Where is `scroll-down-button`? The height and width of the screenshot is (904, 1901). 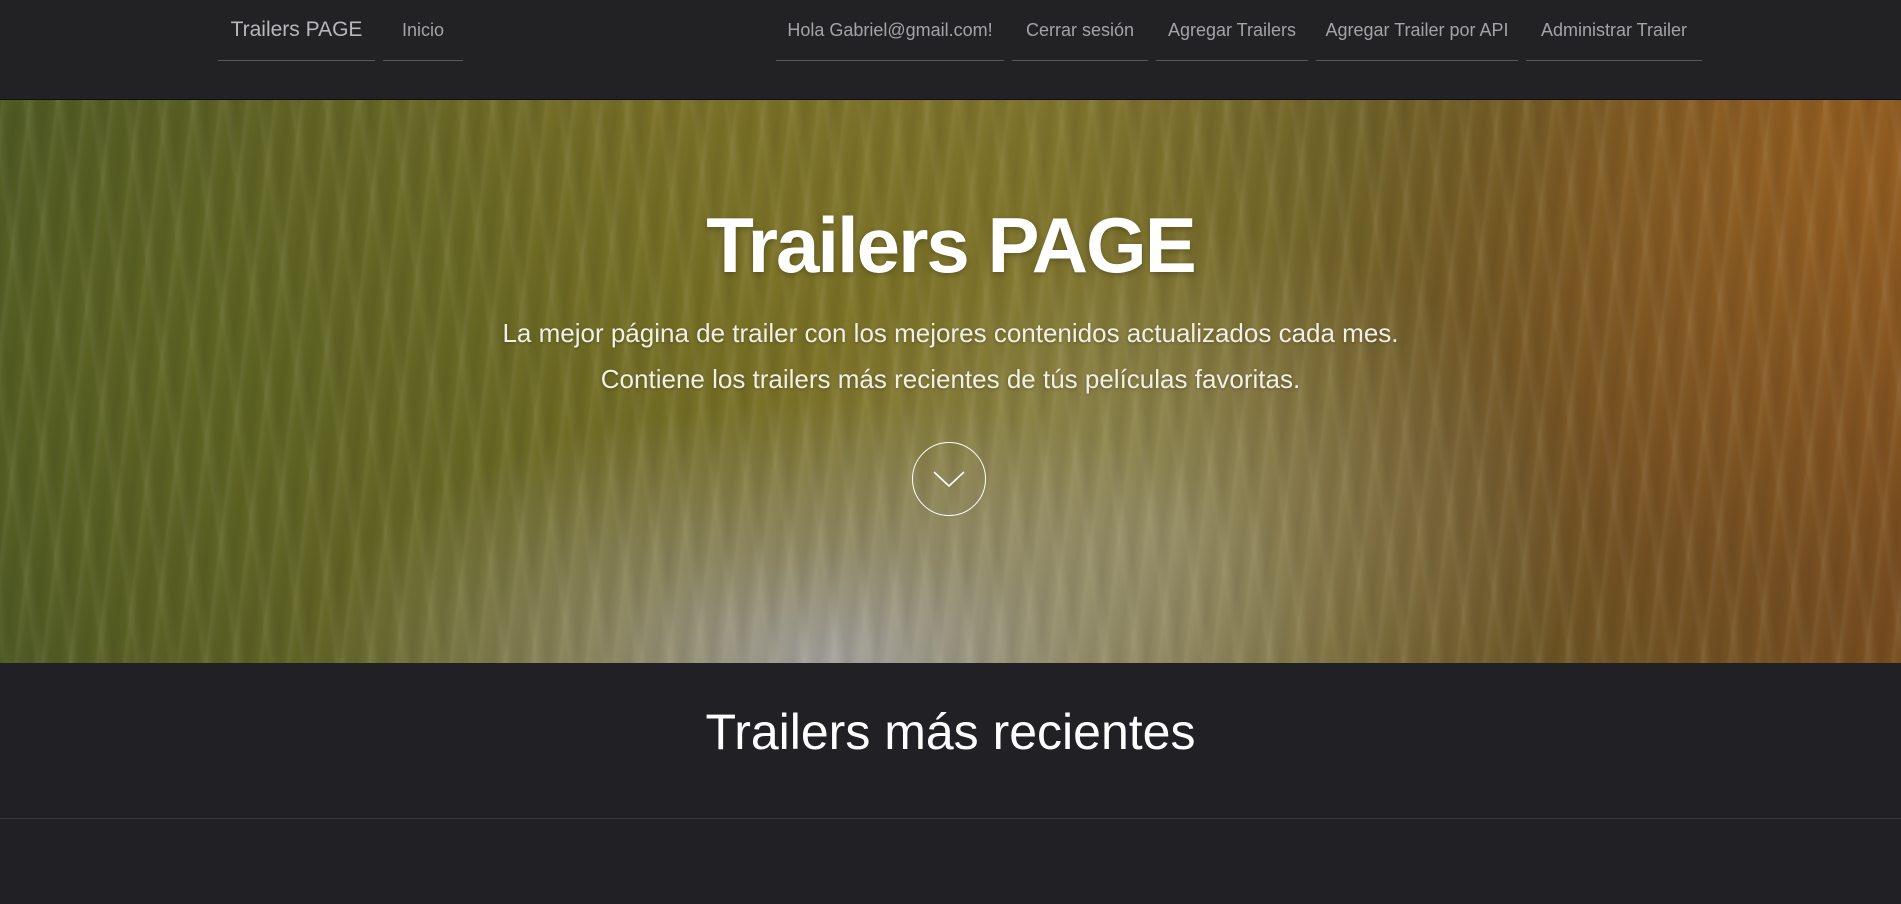
scroll-down-button is located at coordinates (949, 479).